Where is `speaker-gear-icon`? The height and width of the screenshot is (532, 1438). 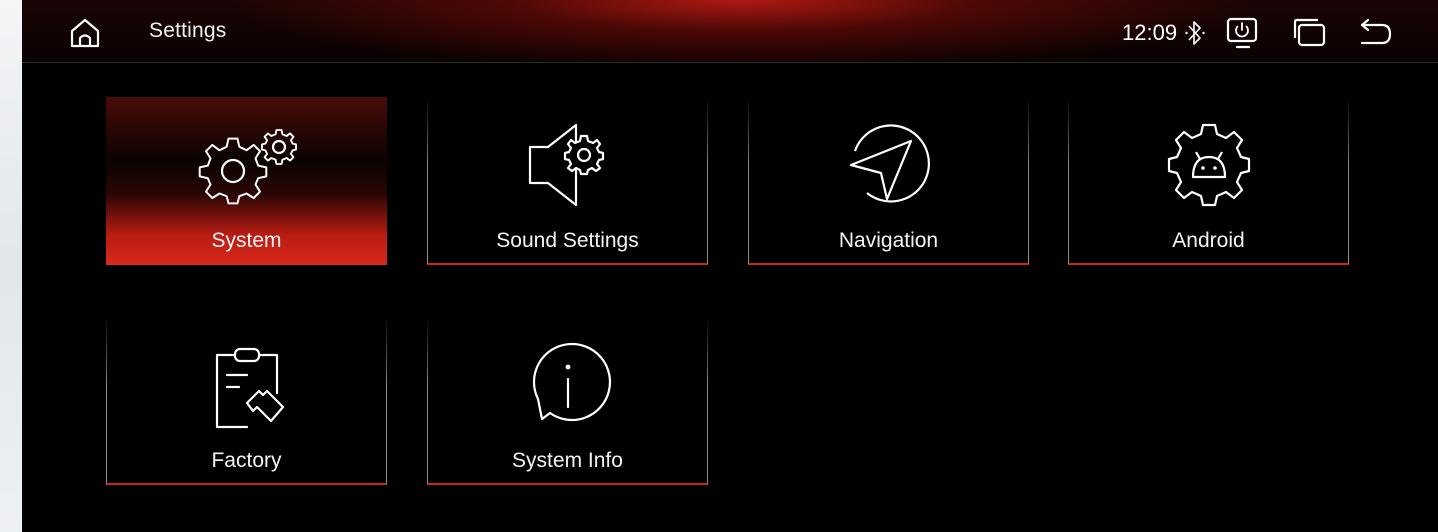 speaker-gear-icon is located at coordinates (568, 165).